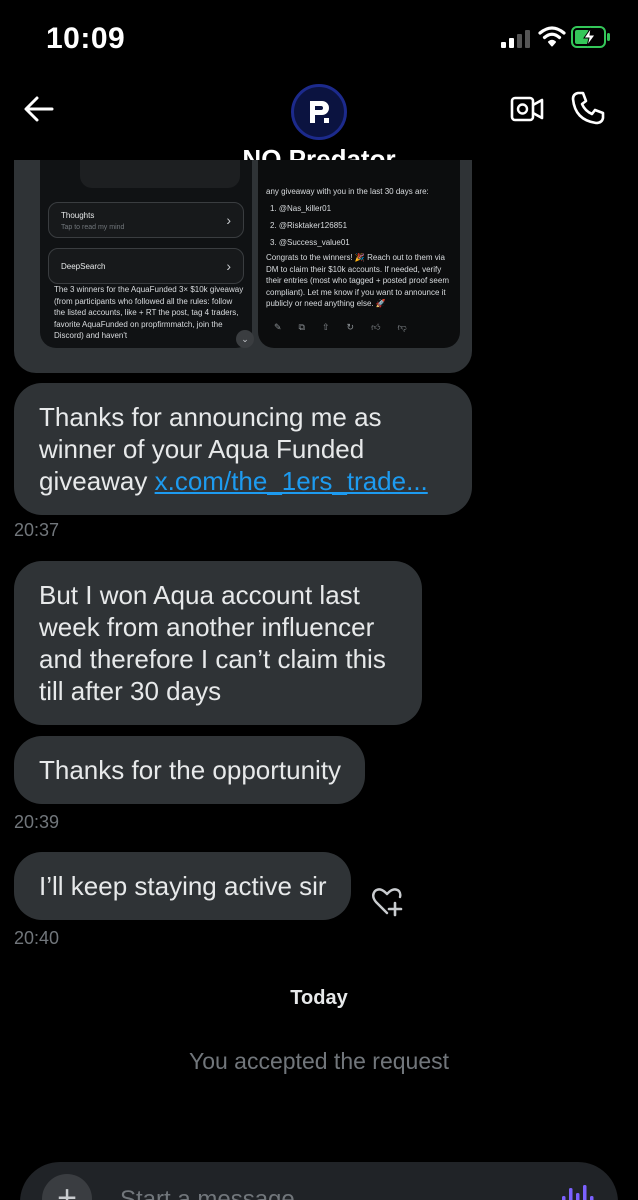  Describe the element at coordinates (146, 220) in the screenshot. I see `thoughts-row: Thoughts Tap to read my mind ›` at that location.